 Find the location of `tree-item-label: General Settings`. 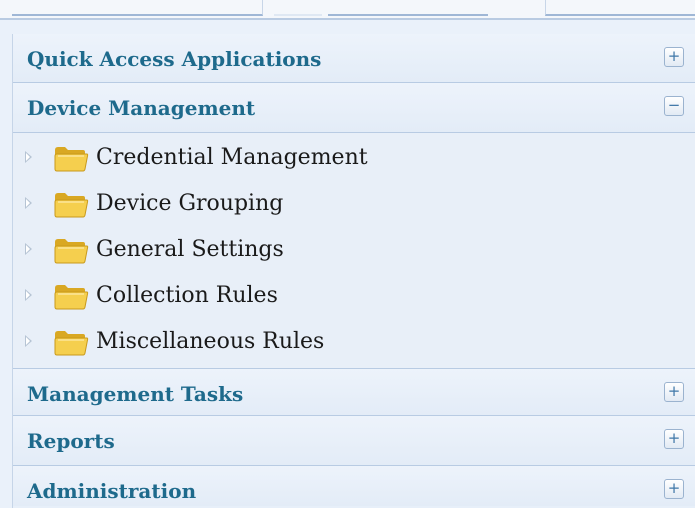

tree-item-label: General Settings is located at coordinates (190, 249).